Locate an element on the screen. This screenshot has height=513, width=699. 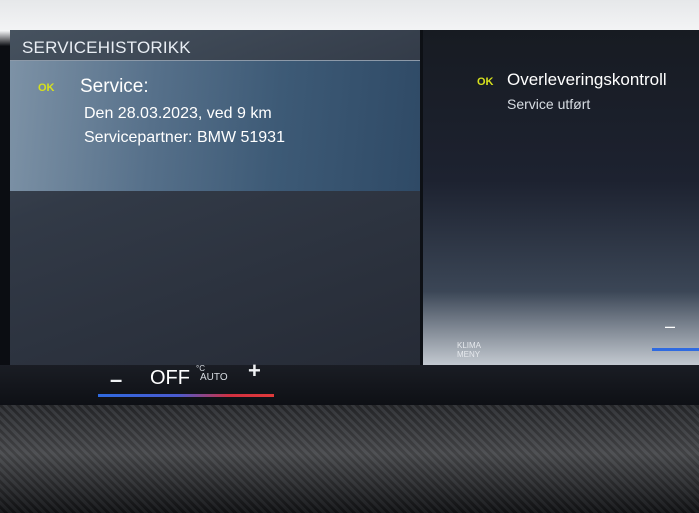
temp-increase-button: + is located at coordinates (254, 371).